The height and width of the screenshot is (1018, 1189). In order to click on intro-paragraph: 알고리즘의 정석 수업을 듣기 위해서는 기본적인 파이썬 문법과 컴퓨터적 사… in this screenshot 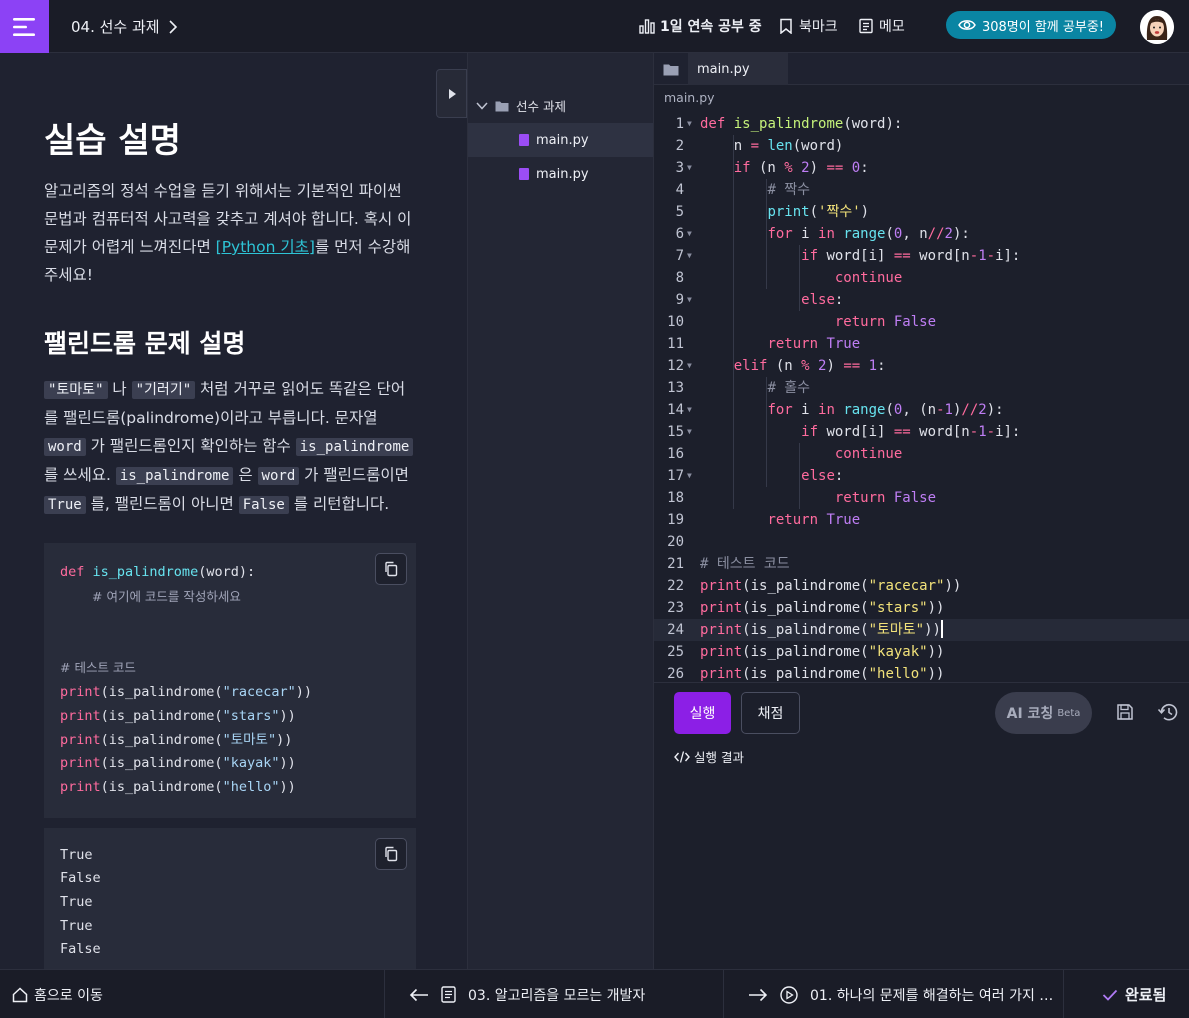, I will do `click(229, 233)`.